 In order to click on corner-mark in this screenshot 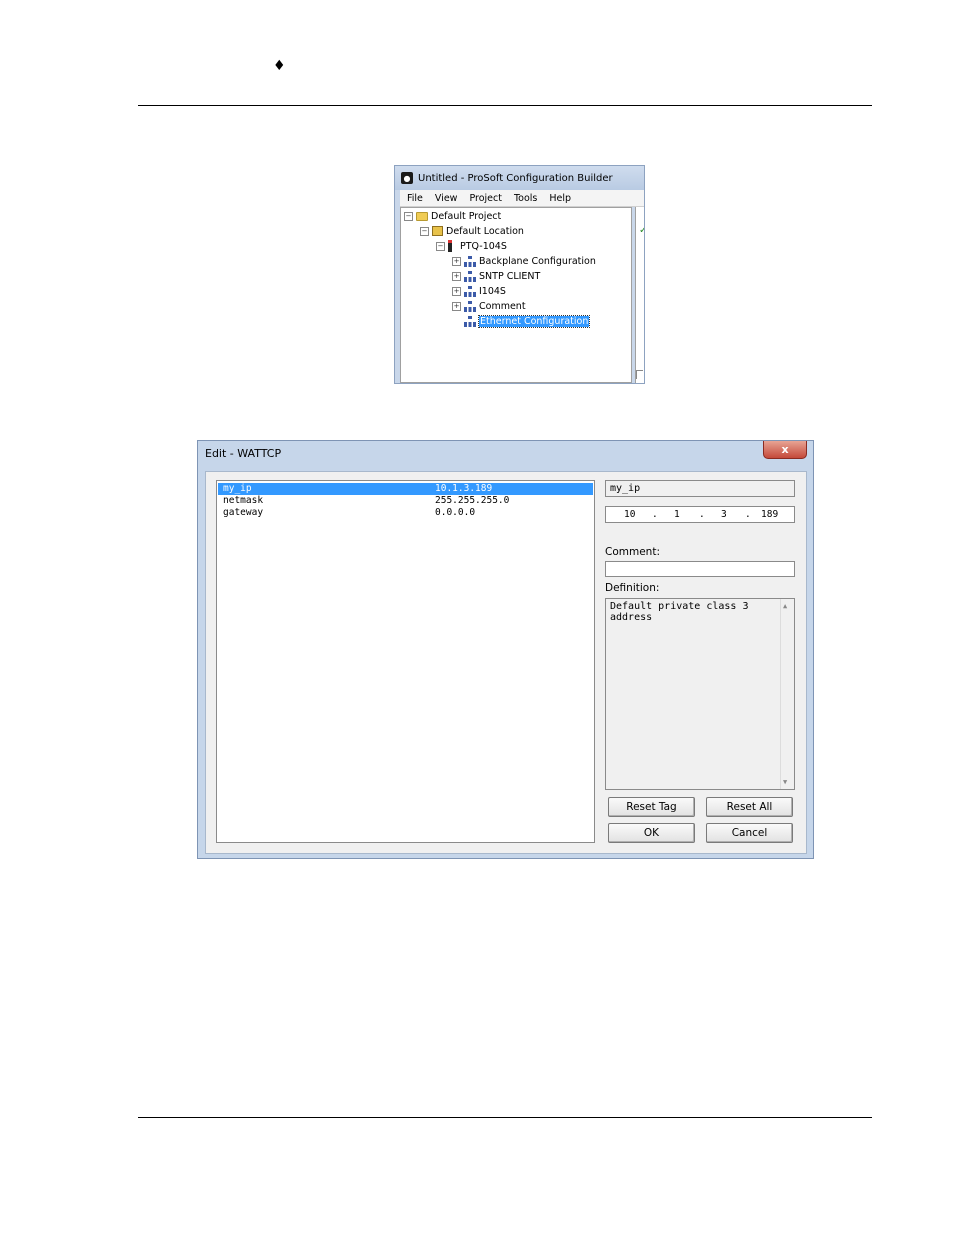, I will do `click(639, 374)`.